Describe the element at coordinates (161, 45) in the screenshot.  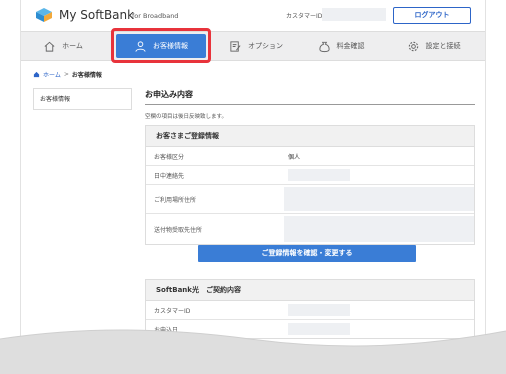
I see `highlight-box` at that location.